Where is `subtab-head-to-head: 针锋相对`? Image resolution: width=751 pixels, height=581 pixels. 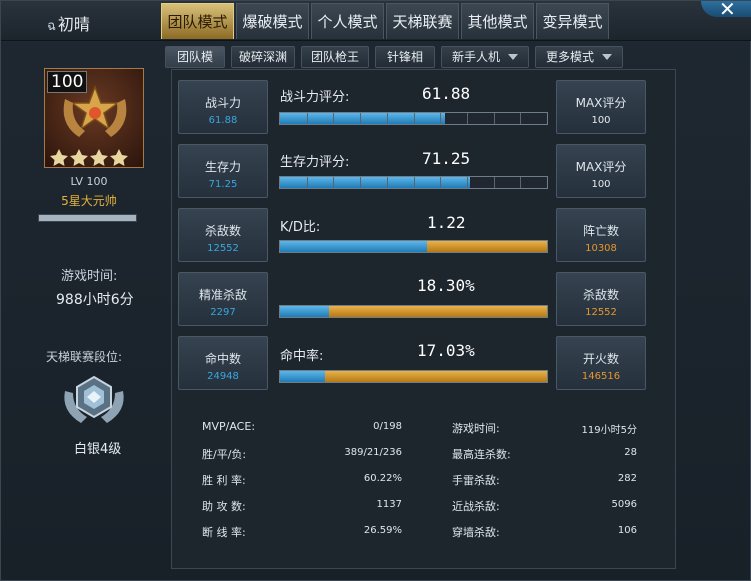
subtab-head-to-head: 针锋相对 is located at coordinates (405, 65).